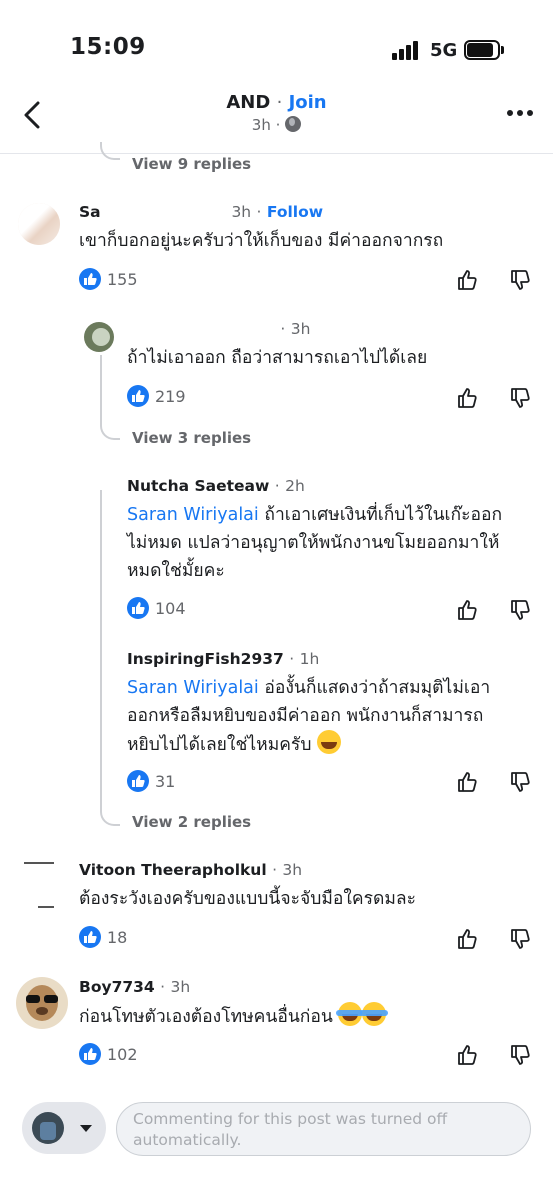 The height and width of the screenshot is (1200, 553). What do you see at coordinates (170, 608) in the screenshot?
I see `like-count-value: 104` at bounding box center [170, 608].